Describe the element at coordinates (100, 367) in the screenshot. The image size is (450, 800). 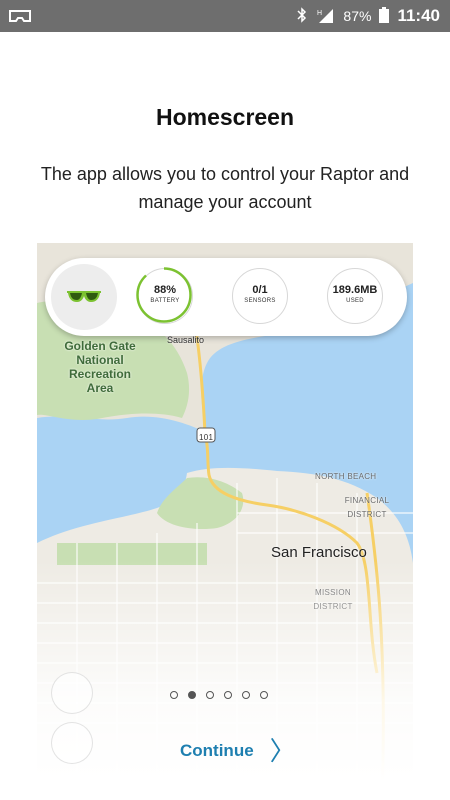
I see `park-label: Golden Gate National Recreation Area` at that location.